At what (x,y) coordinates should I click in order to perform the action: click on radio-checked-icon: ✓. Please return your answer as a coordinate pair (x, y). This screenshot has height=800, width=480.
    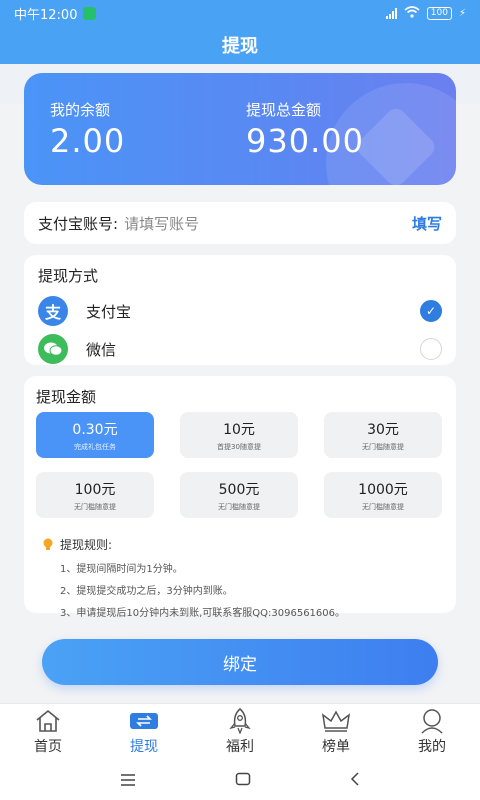
    Looking at the image, I should click on (431, 311).